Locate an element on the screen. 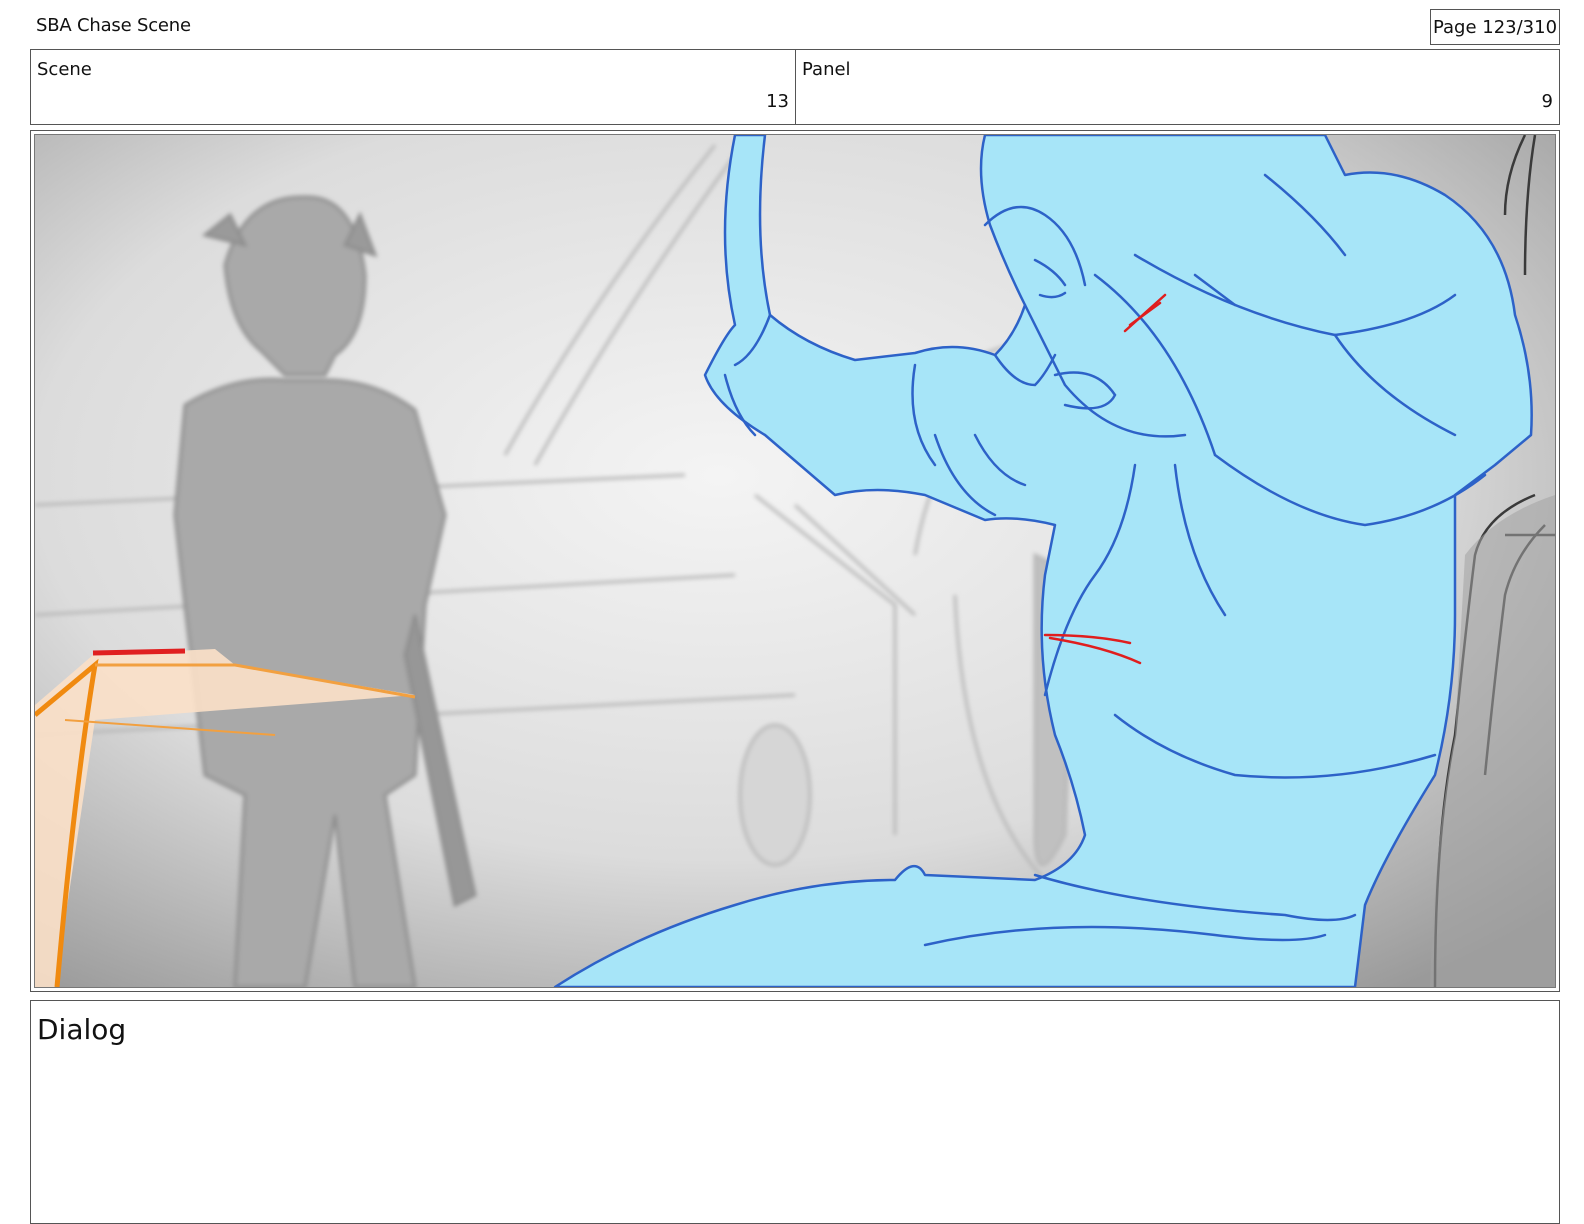 The height and width of the screenshot is (1224, 1584). panel-label: Panel is located at coordinates (826, 69).